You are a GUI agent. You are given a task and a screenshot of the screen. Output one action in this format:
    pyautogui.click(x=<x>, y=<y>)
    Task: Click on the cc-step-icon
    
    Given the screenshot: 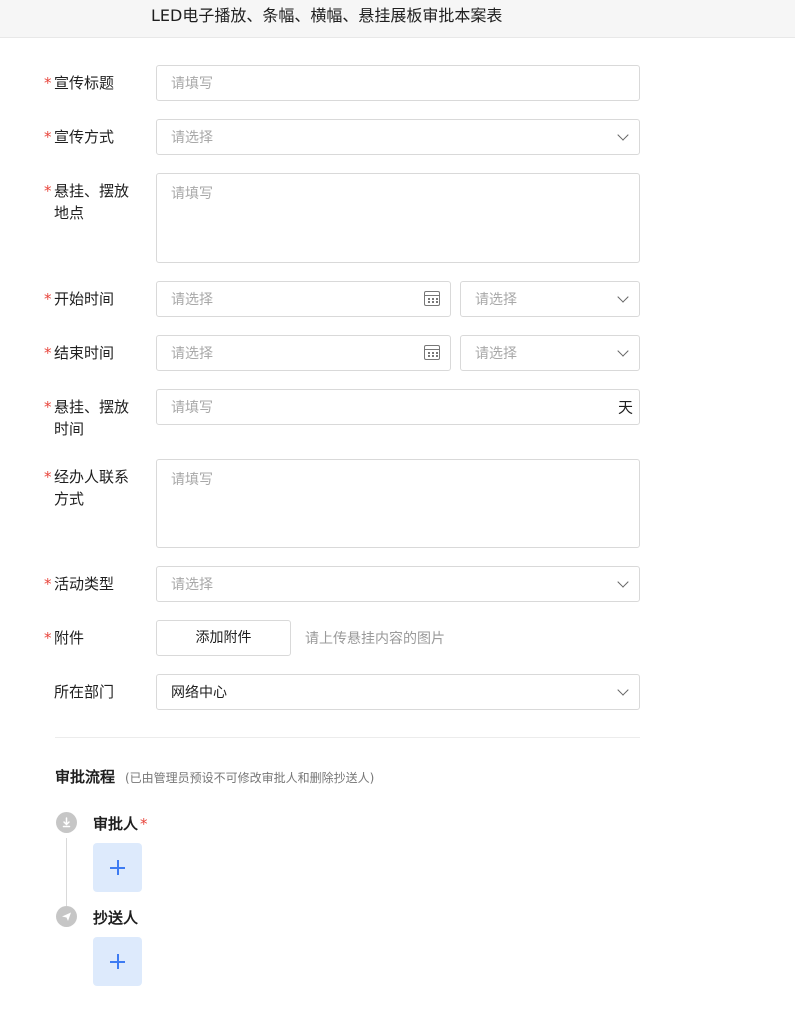 What is the action you would take?
    pyautogui.click(x=66, y=916)
    